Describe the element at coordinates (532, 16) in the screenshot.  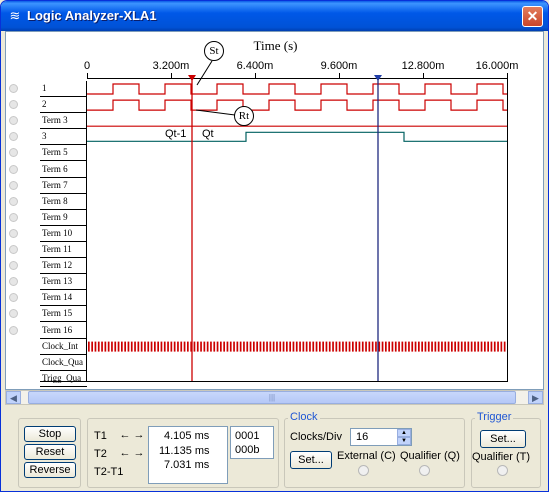
I see `close-button: ✕` at that location.